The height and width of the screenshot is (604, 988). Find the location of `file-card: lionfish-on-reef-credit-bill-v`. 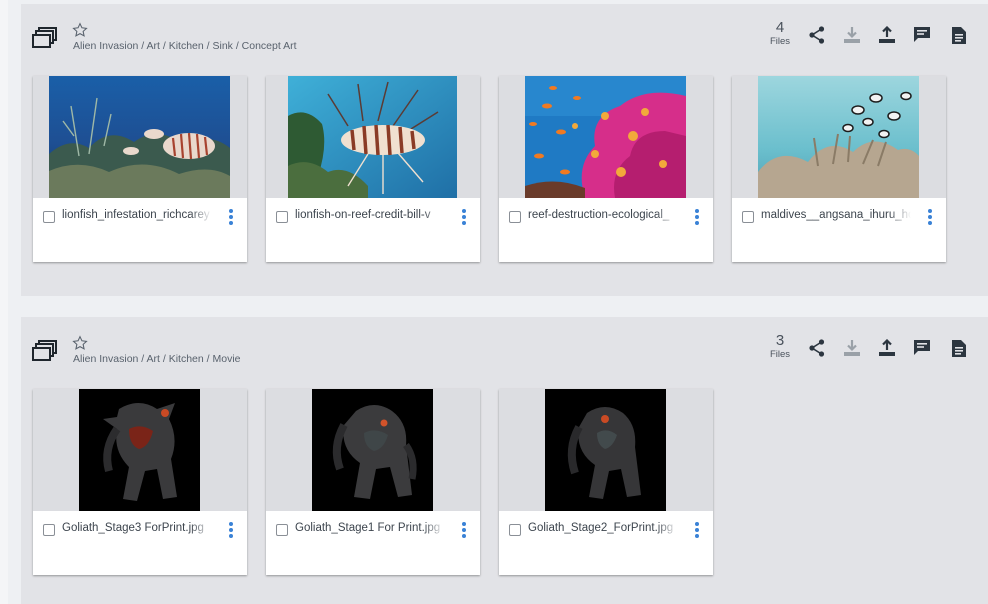

file-card: lionfish-on-reef-credit-bill-v is located at coordinates (373, 169).